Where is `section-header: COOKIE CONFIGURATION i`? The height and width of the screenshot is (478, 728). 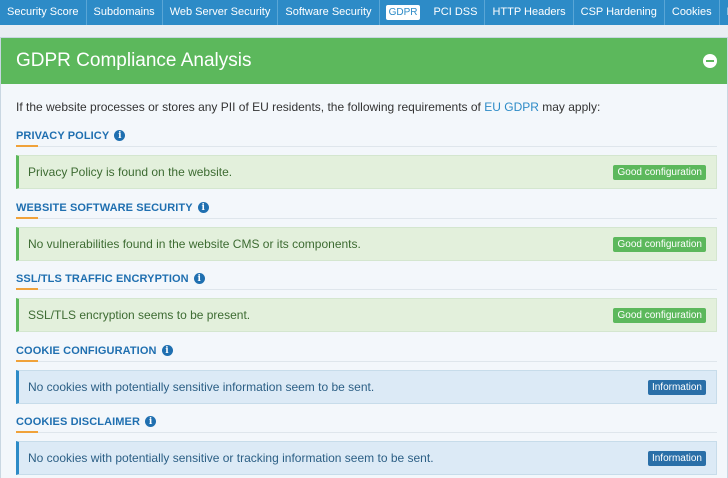
section-header: COOKIE CONFIGURATION i is located at coordinates (366, 351).